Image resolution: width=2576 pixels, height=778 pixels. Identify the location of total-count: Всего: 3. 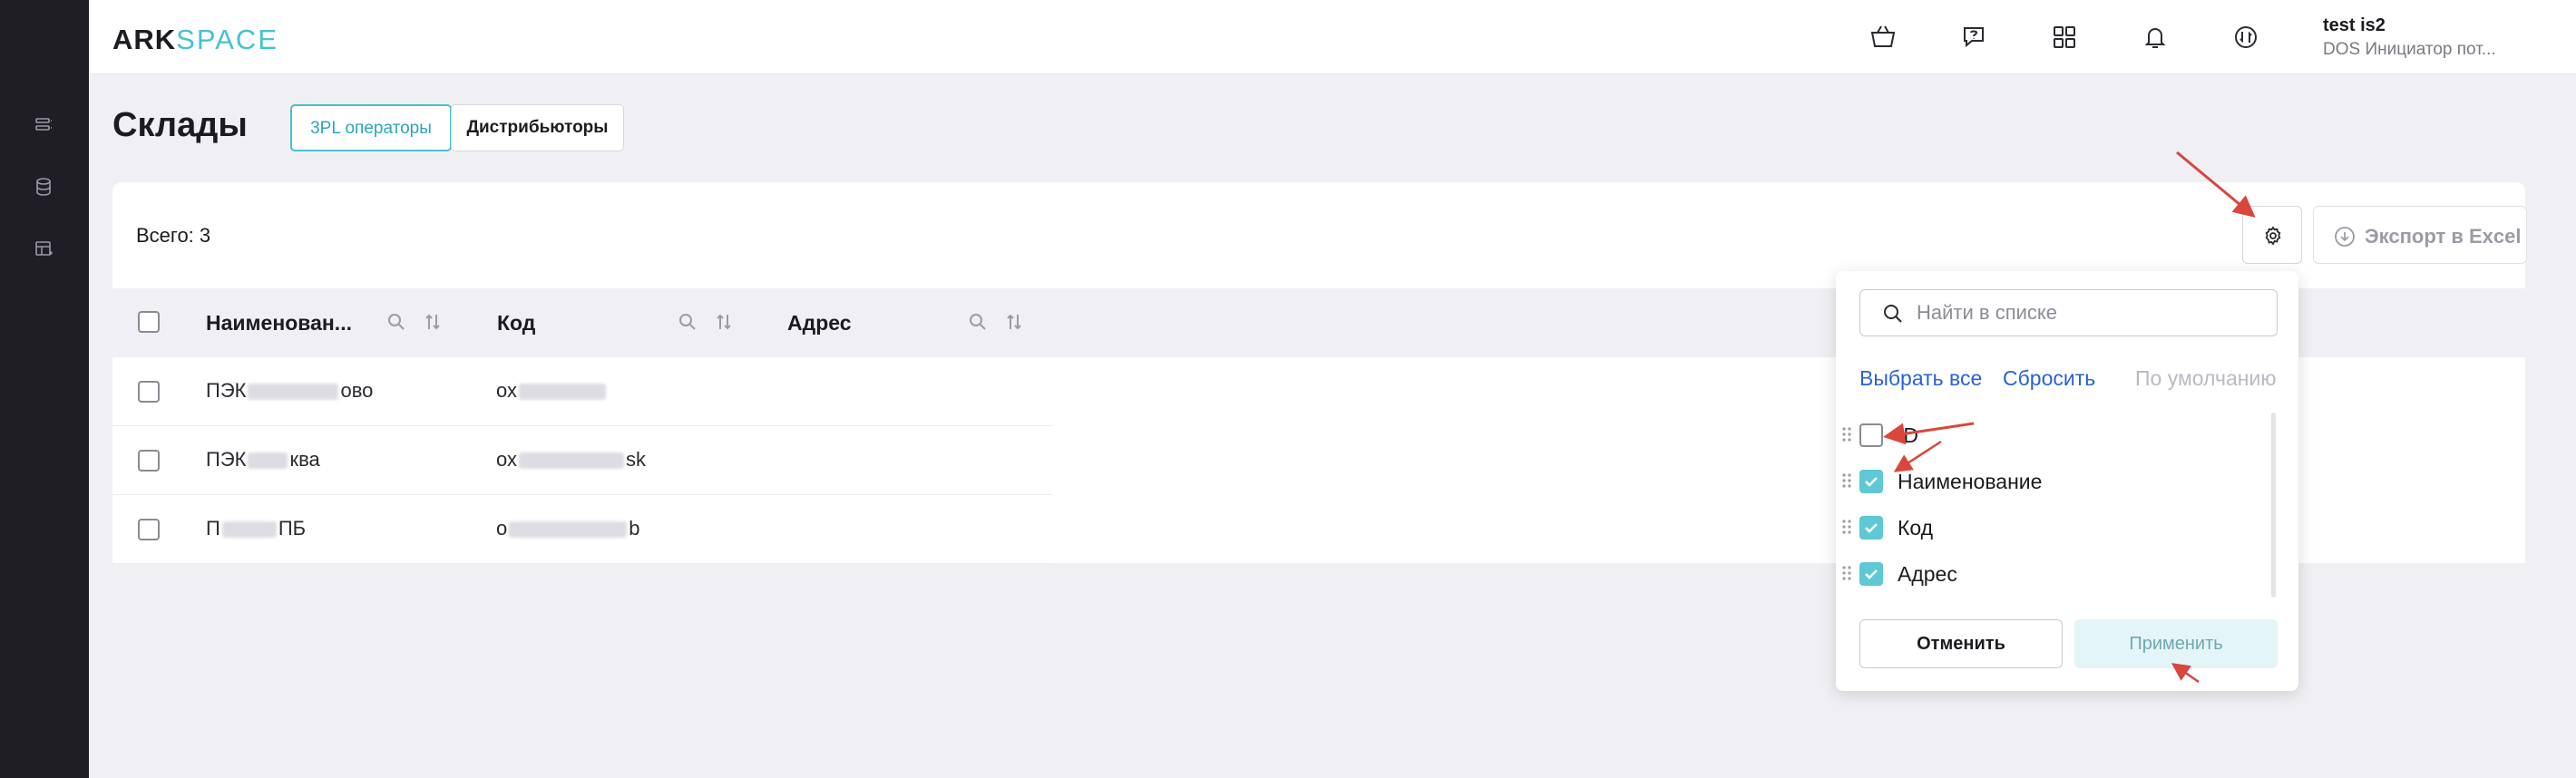
(173, 235).